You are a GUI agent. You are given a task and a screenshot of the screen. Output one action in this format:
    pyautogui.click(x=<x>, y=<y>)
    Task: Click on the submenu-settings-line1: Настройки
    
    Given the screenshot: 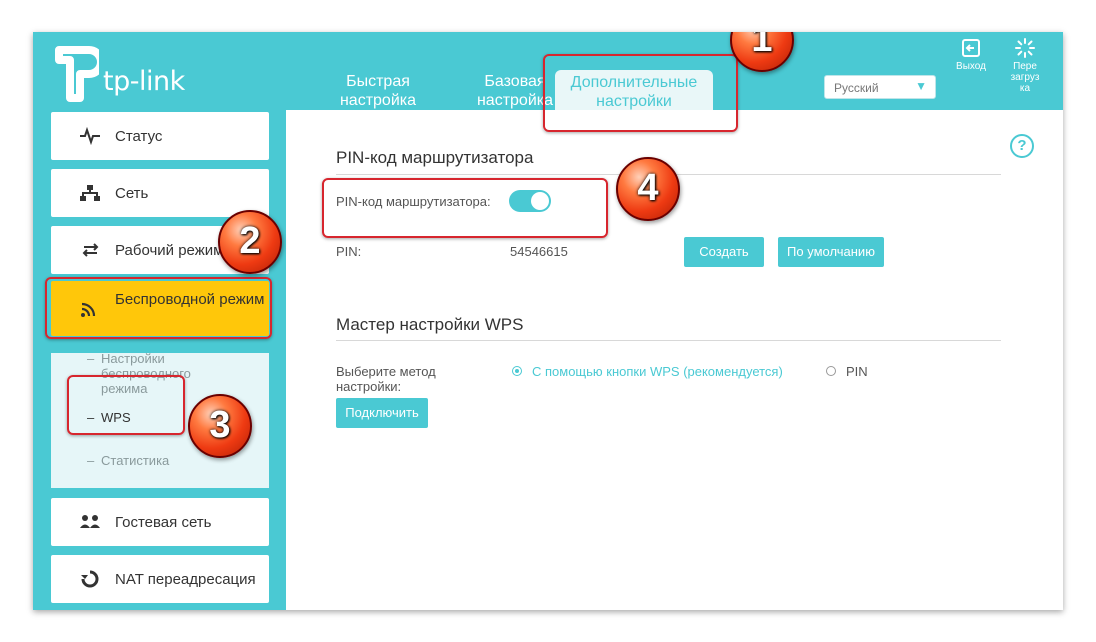 What is the action you would take?
    pyautogui.click(x=133, y=358)
    